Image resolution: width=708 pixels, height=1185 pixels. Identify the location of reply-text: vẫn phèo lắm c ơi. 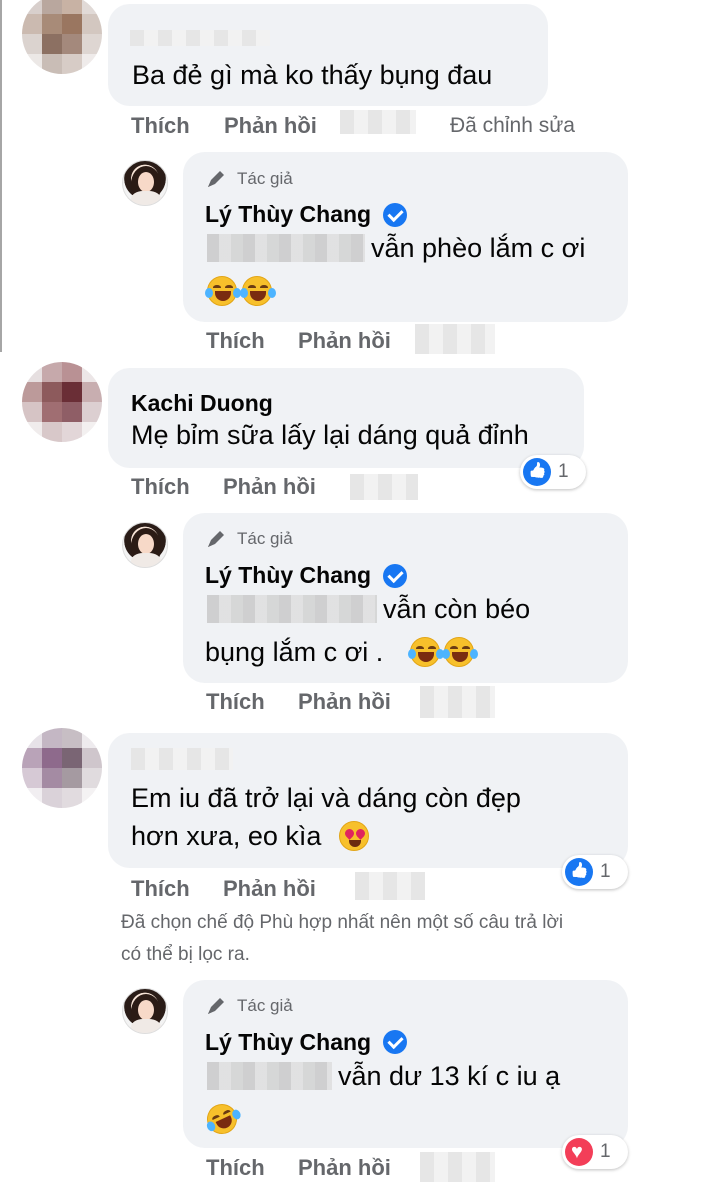
(478, 248).